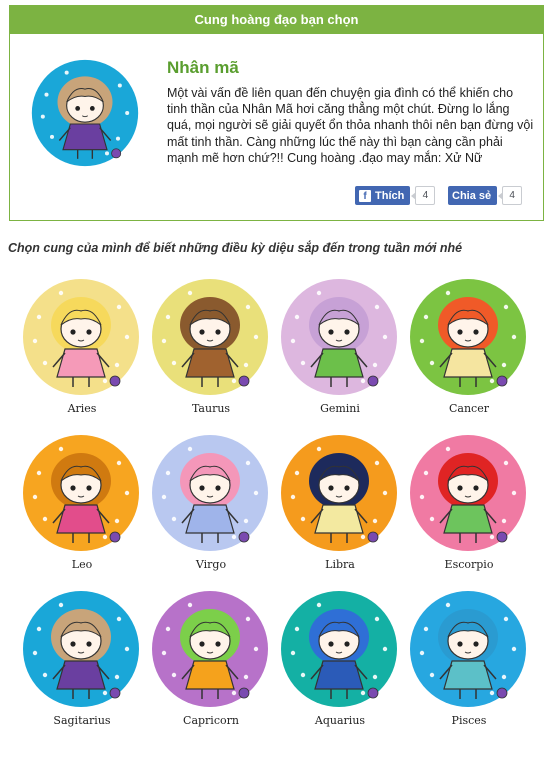 This screenshot has height=764, width=553. Describe the element at coordinates (211, 408) in the screenshot. I see `zodiac-label: Taurus` at that location.